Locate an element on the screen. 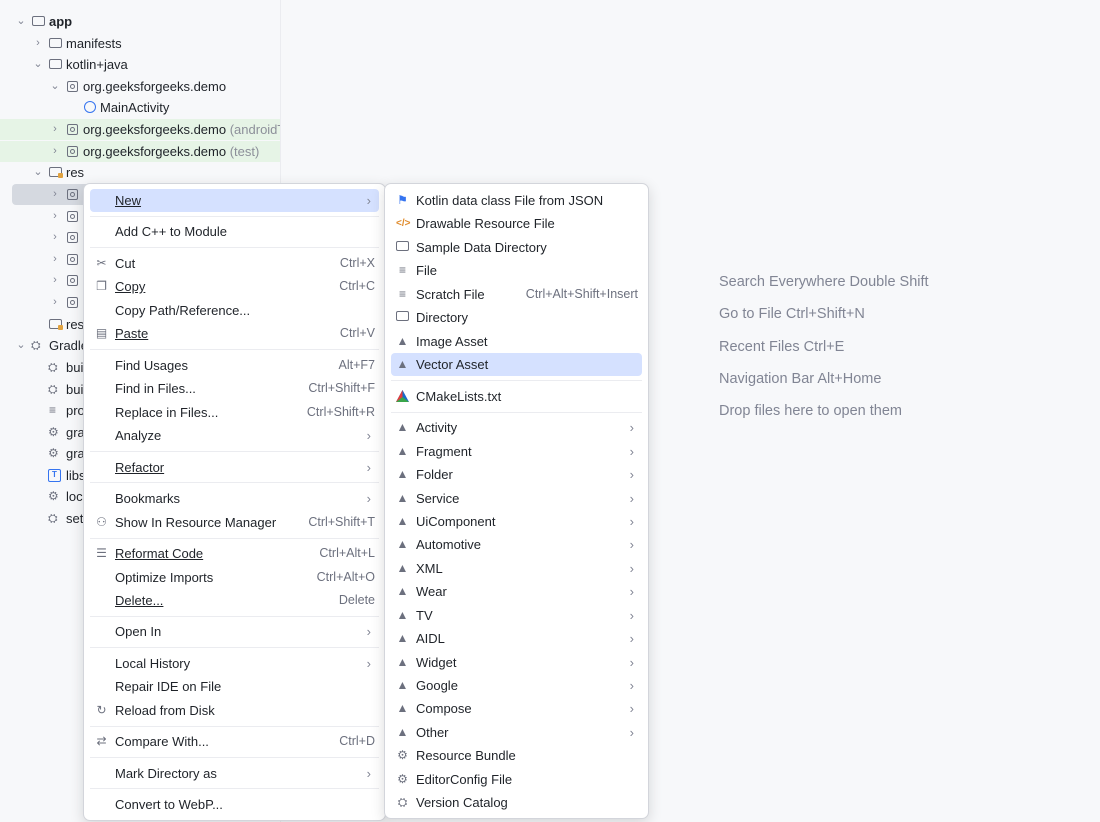 This screenshot has width=1100, height=822. submenu-item-editorconfig: ⚙ EditorConfig File is located at coordinates (516, 779).